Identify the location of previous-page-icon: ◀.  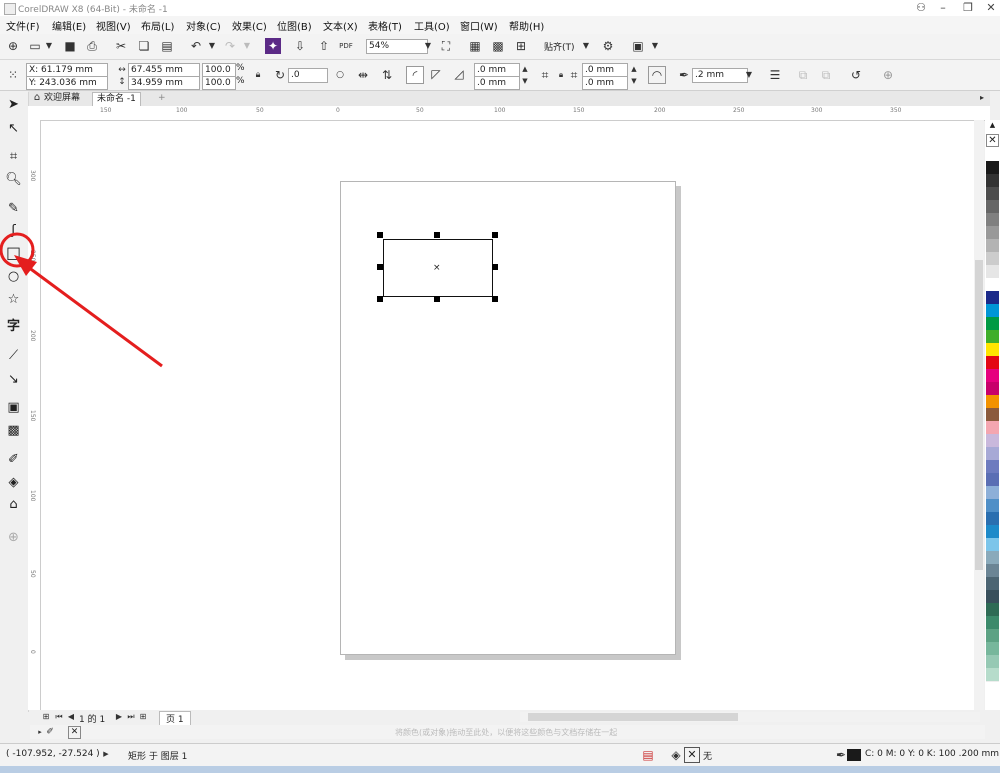
(71, 717).